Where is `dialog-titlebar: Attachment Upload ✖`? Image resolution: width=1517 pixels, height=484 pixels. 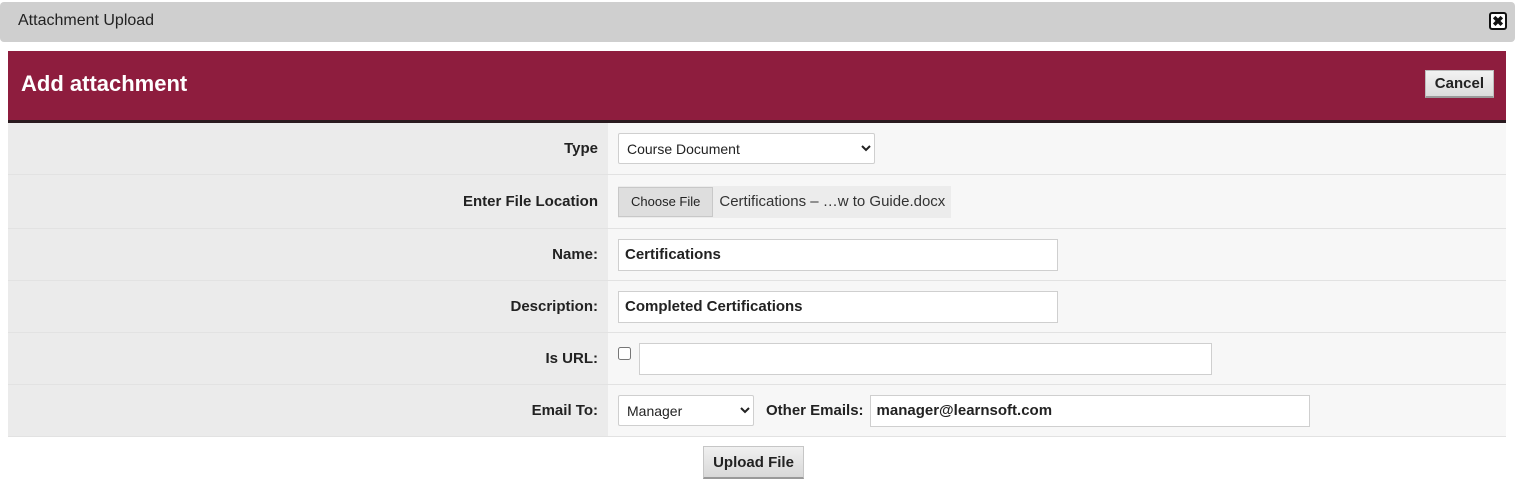 dialog-titlebar: Attachment Upload ✖ is located at coordinates (757, 22).